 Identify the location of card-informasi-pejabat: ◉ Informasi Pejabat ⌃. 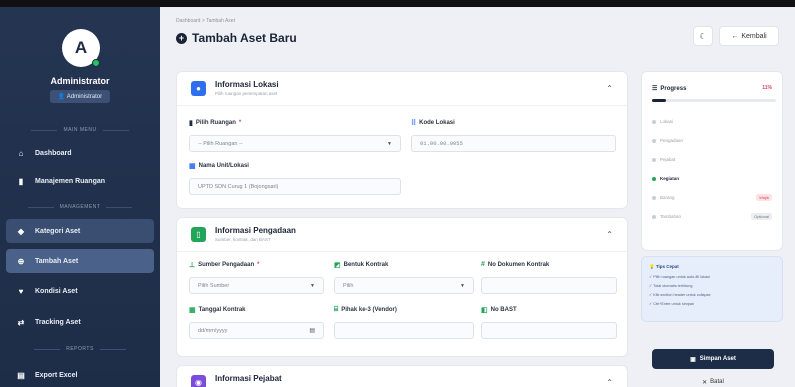
(402, 376).